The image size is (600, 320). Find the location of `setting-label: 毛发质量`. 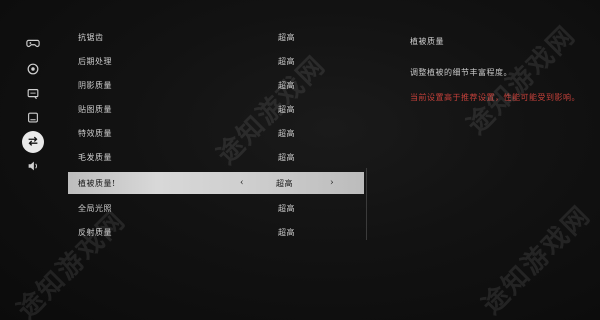

setting-label: 毛发质量 is located at coordinates (95, 157).